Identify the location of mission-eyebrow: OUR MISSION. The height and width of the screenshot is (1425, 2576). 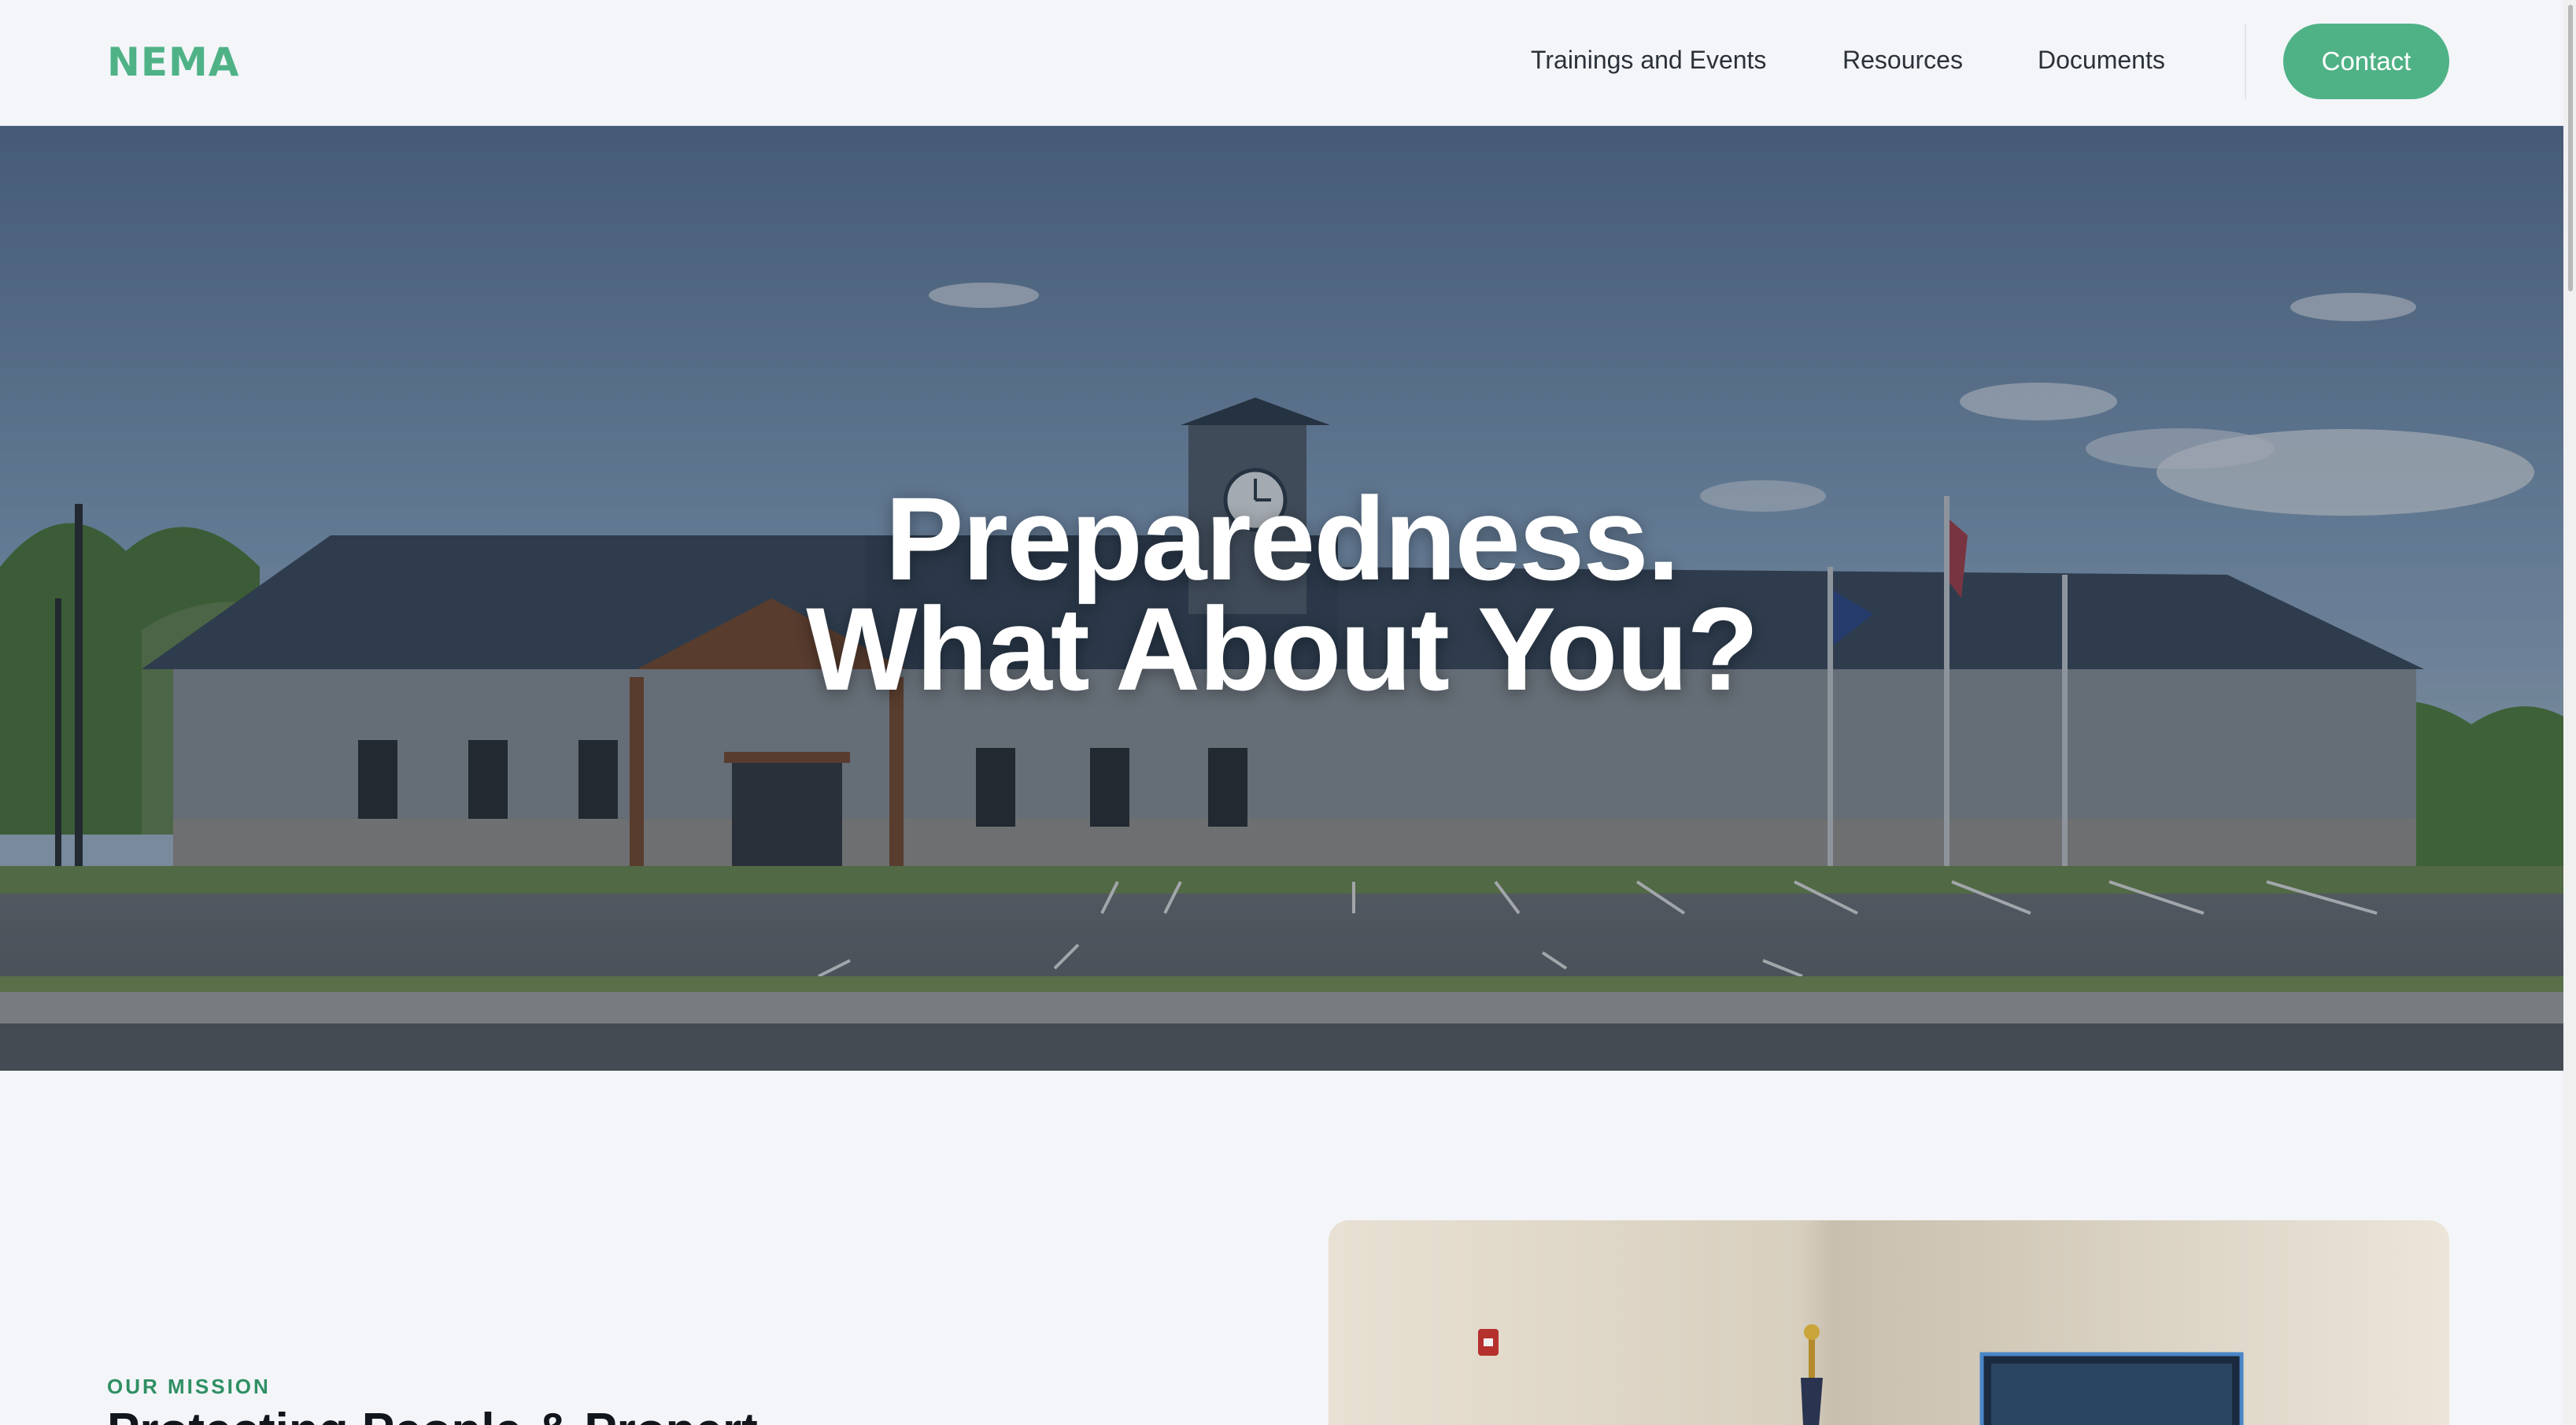
(189, 1386).